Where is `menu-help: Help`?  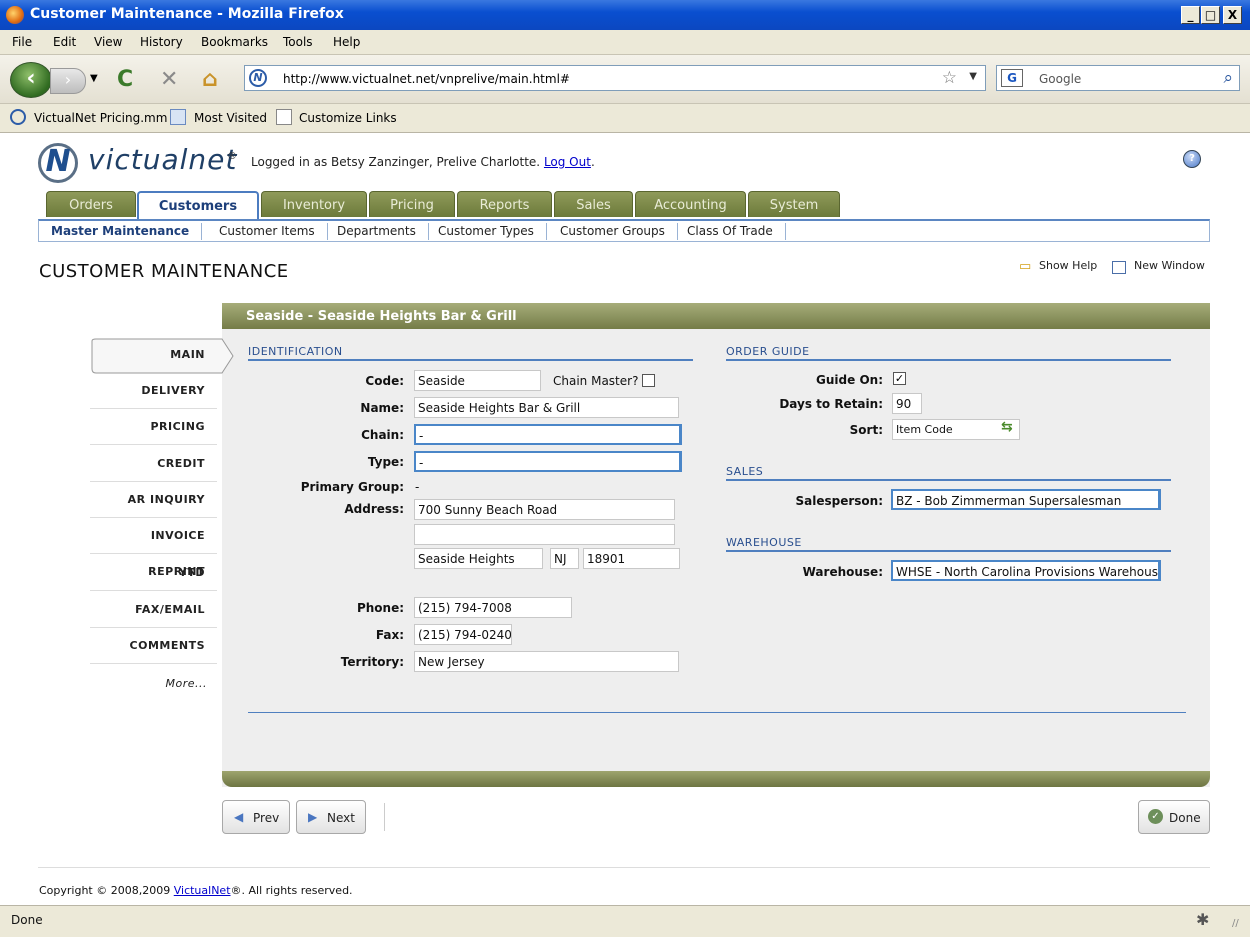 menu-help: Help is located at coordinates (346, 42).